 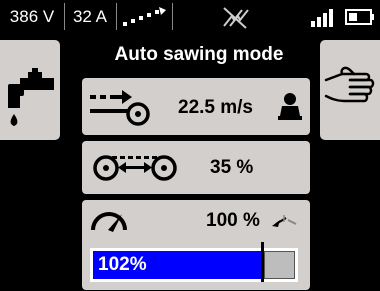 What do you see at coordinates (120, 108) in the screenshot?
I see `feed-speed-icon` at bounding box center [120, 108].